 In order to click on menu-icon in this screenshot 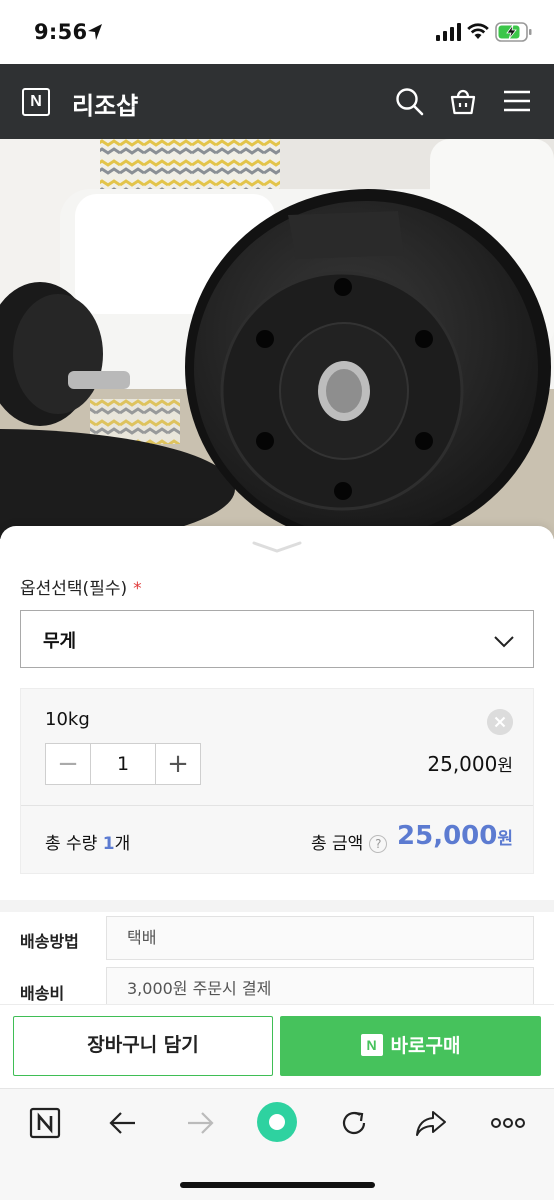, I will do `click(517, 101)`.